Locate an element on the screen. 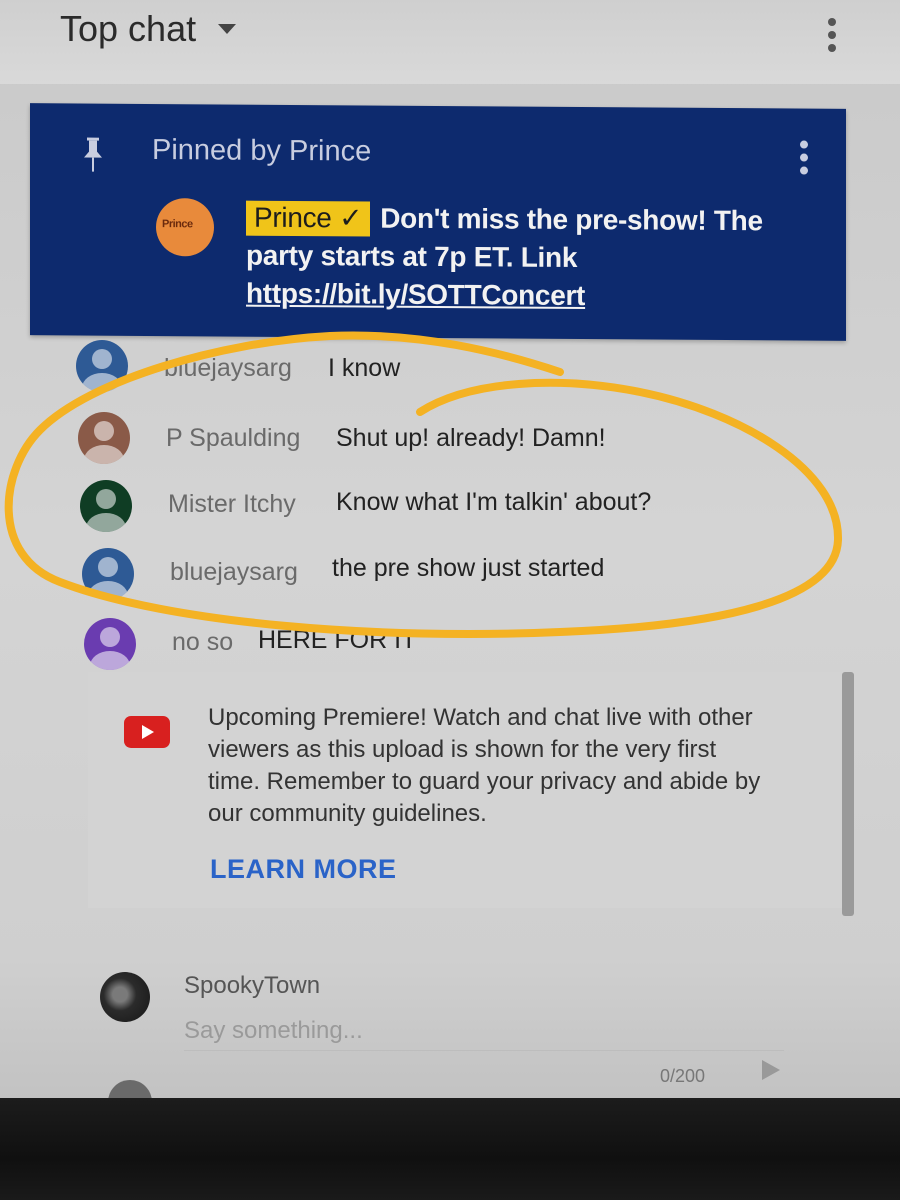 Image resolution: width=900 pixels, height=1200 pixels. chat-message-row: bluejaysarg the pre show just started is located at coordinates (430, 576).